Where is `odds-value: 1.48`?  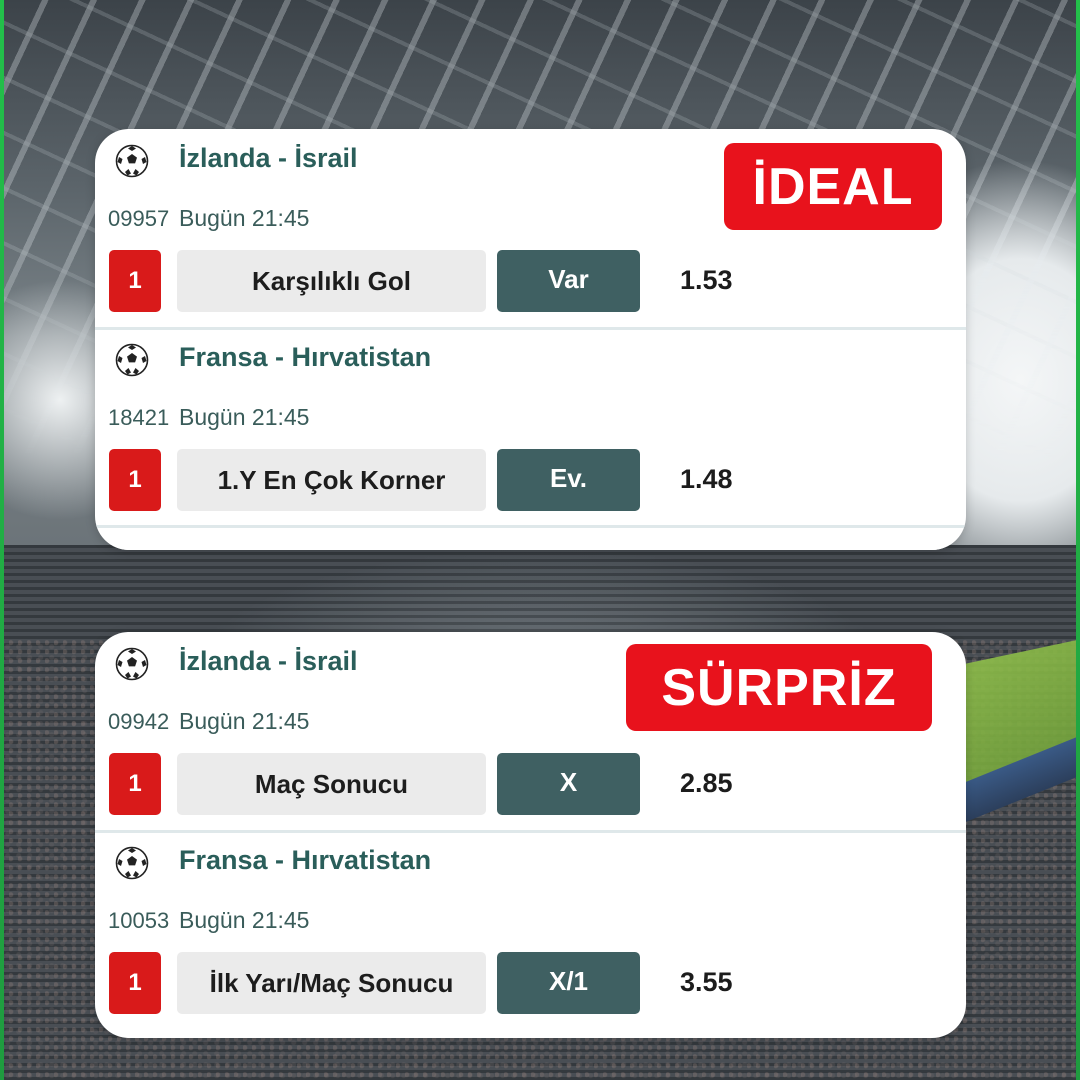
odds-value: 1.48 is located at coordinates (706, 479).